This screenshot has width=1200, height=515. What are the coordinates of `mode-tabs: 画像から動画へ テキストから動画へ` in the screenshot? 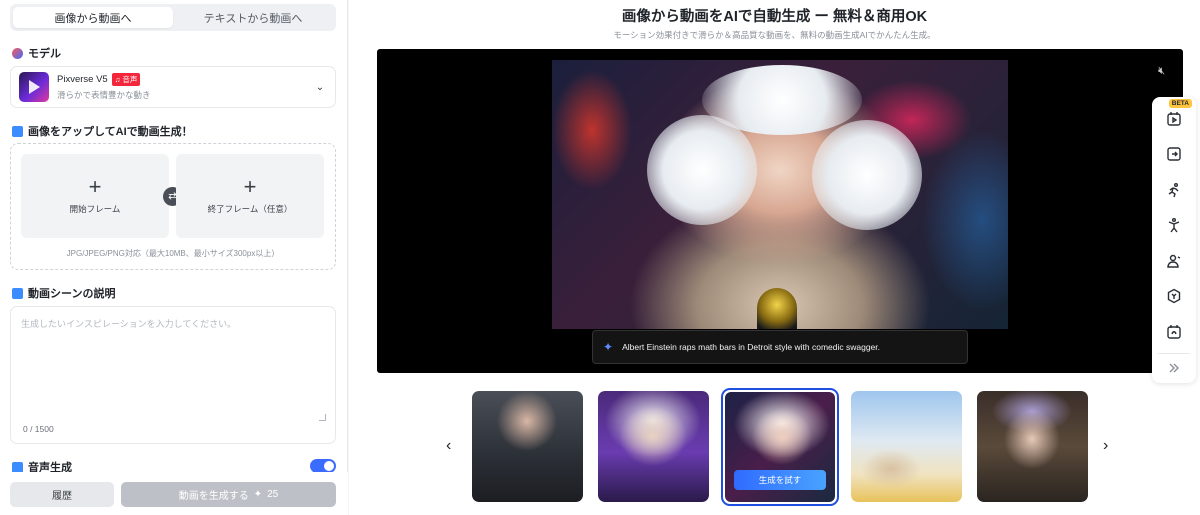 It's located at (173, 17).